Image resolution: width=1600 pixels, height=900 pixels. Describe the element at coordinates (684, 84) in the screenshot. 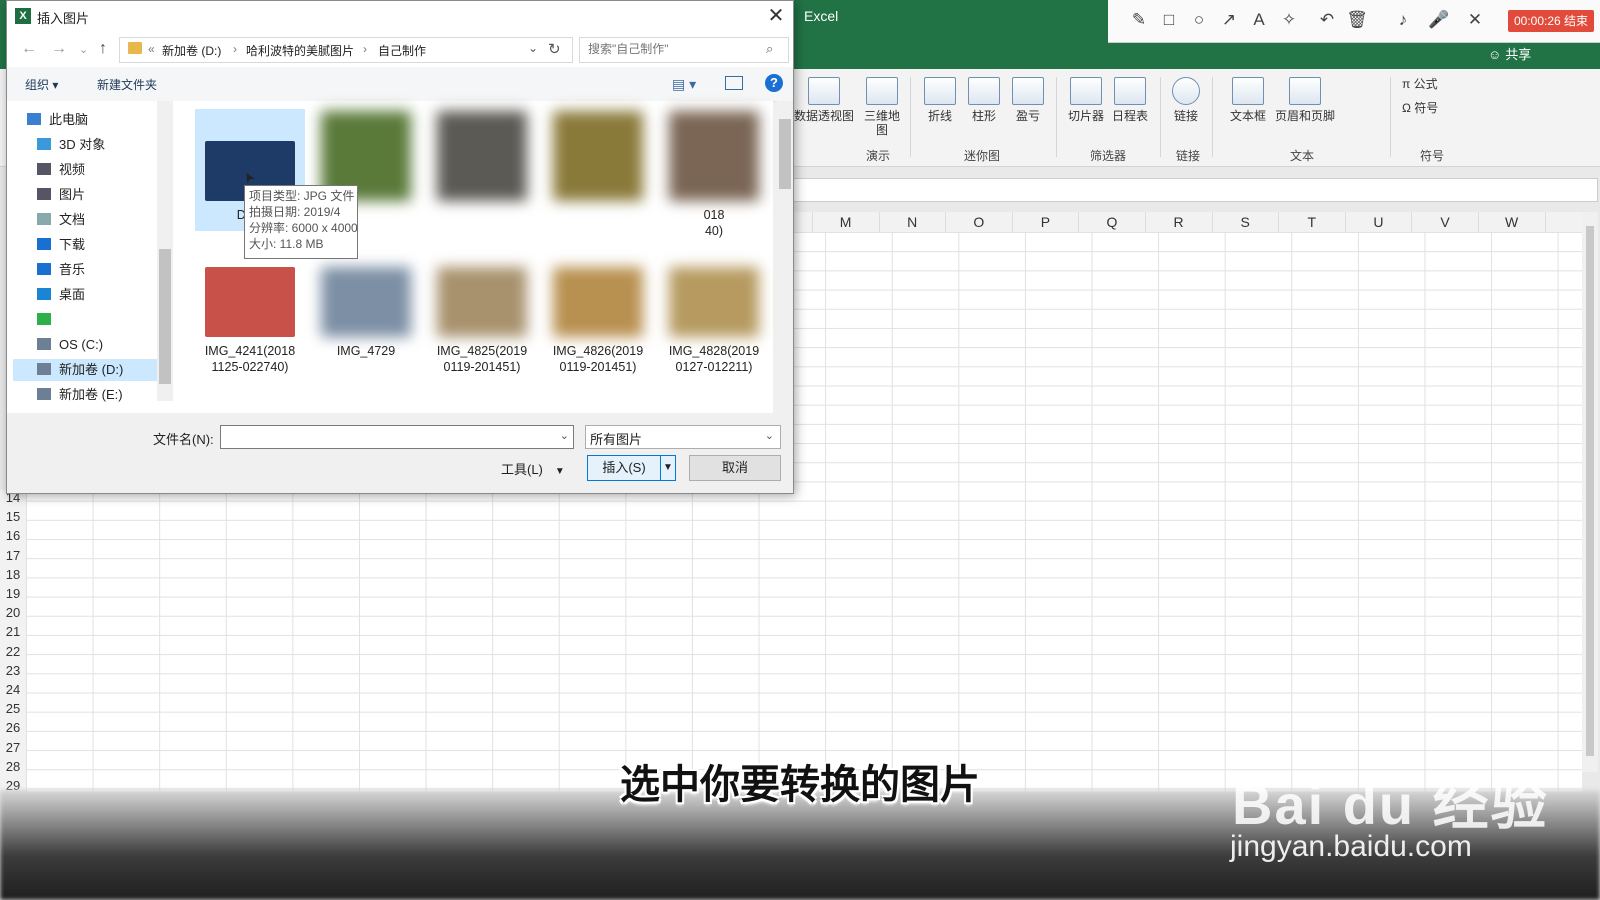

I see `view-options-icon: ▤ ▾` at that location.